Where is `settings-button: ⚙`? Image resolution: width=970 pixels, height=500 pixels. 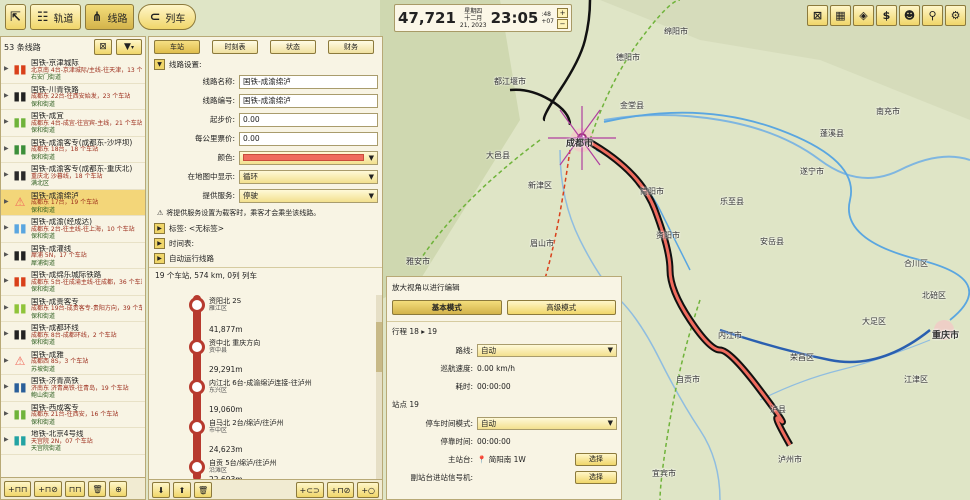
settings-button: ⚙ is located at coordinates (955, 15).